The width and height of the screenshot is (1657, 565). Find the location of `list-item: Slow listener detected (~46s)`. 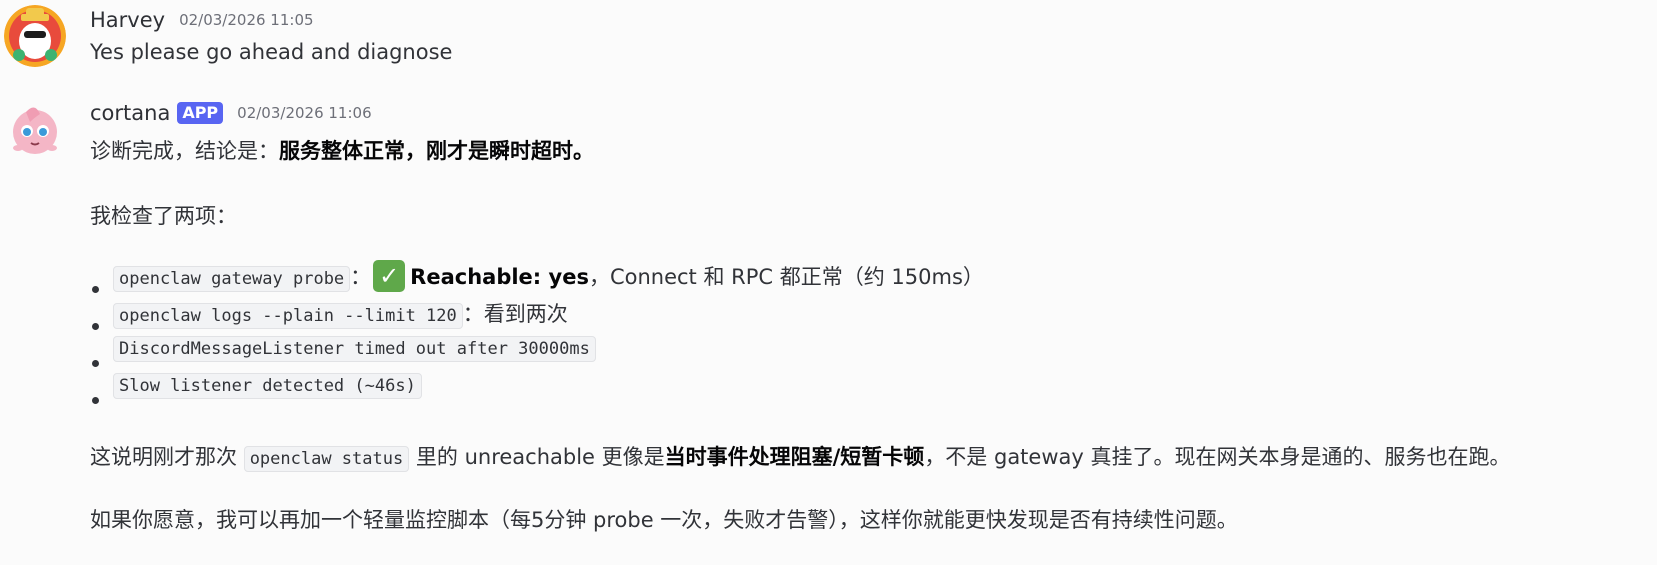

list-item: Slow listener detected (~46s) is located at coordinates (267, 385).